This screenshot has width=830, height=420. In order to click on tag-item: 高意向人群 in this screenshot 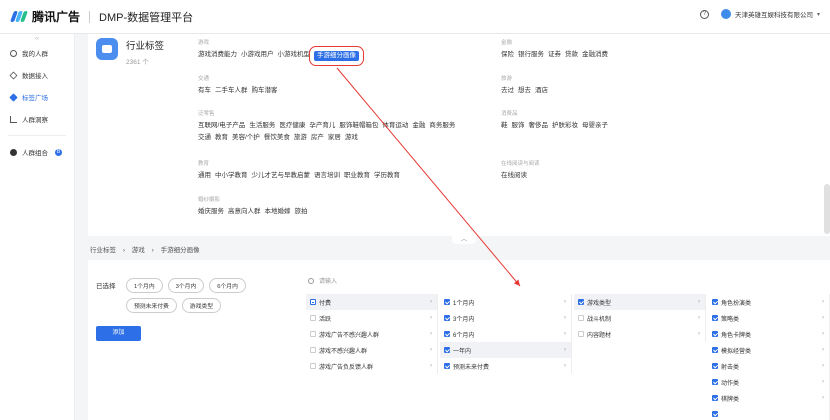, I will do `click(244, 212)`.